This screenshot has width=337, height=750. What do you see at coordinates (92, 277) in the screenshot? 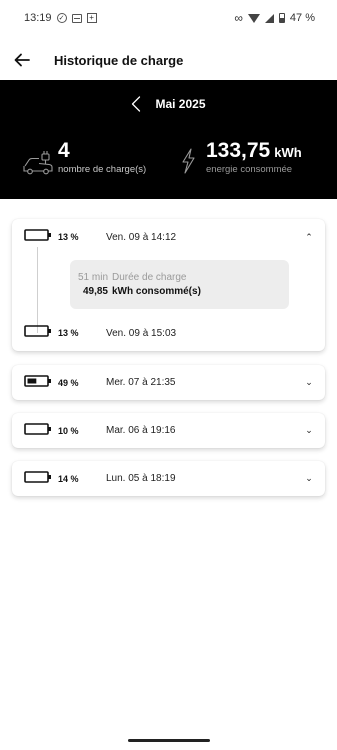
I see `duration-value: 51 min` at bounding box center [92, 277].